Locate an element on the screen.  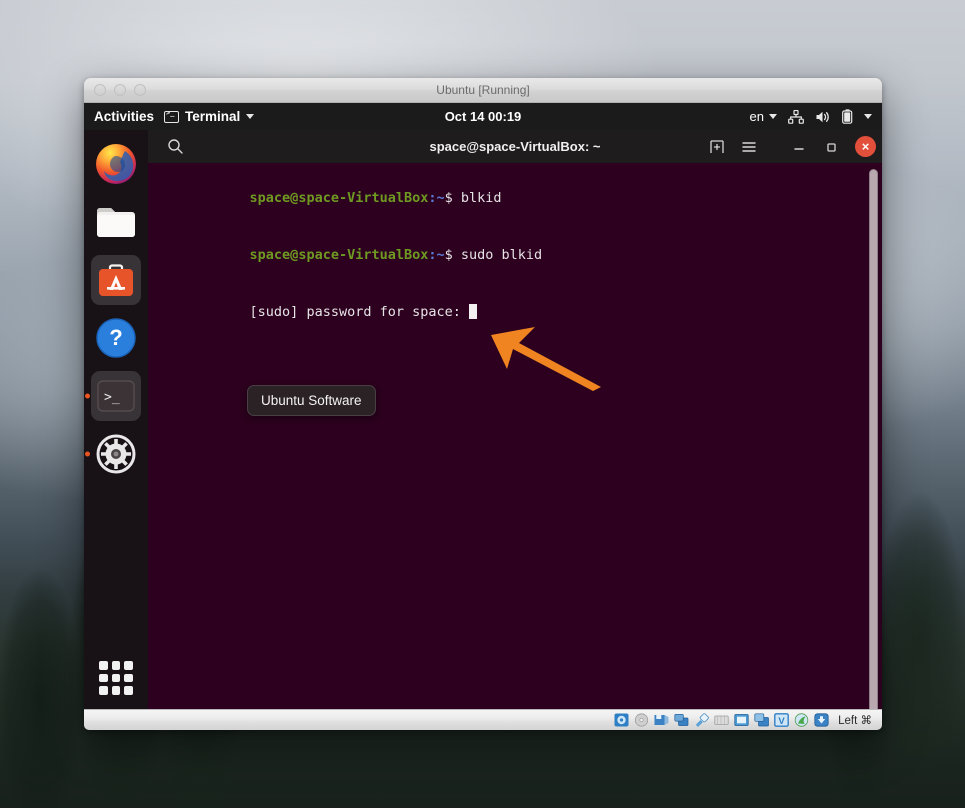
gnome-top-bar: Activities Terminal Oct 14 00:19 en is located at coordinates (483, 116).